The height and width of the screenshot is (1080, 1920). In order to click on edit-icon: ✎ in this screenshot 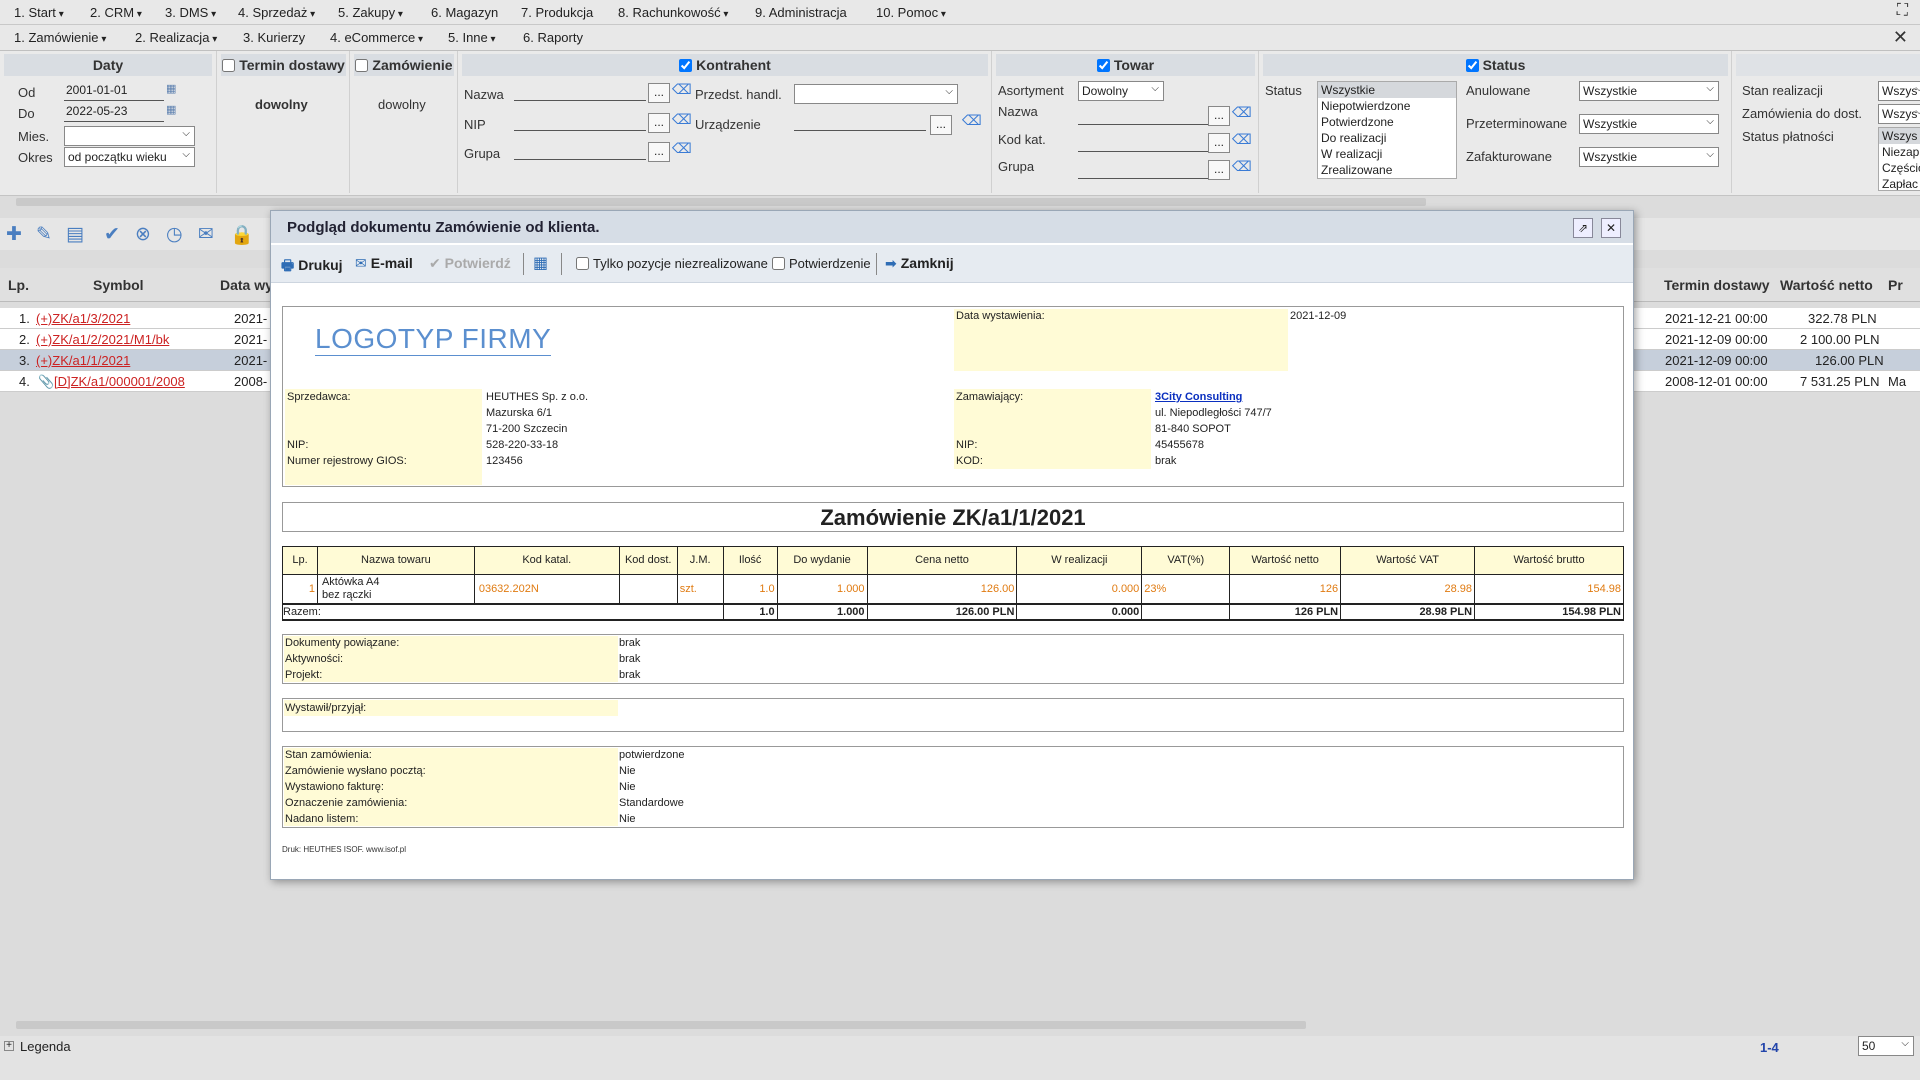, I will do `click(44, 234)`.